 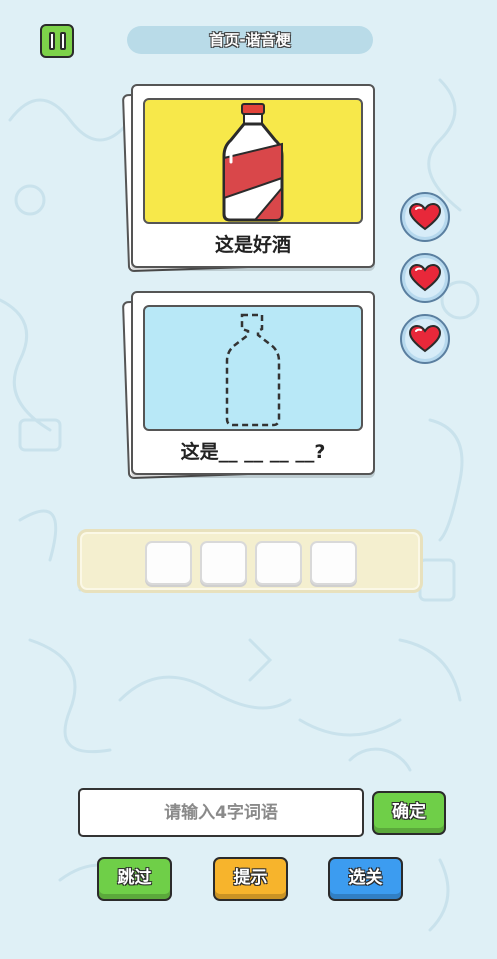 I want to click on liquor-bottle-icon, so click(x=253, y=162).